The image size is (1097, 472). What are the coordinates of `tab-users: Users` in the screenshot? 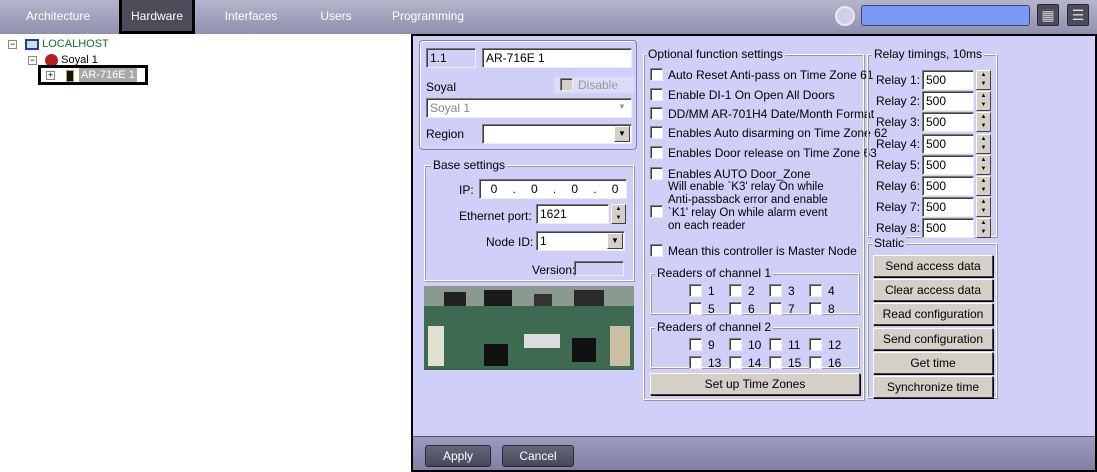 It's located at (336, 17).